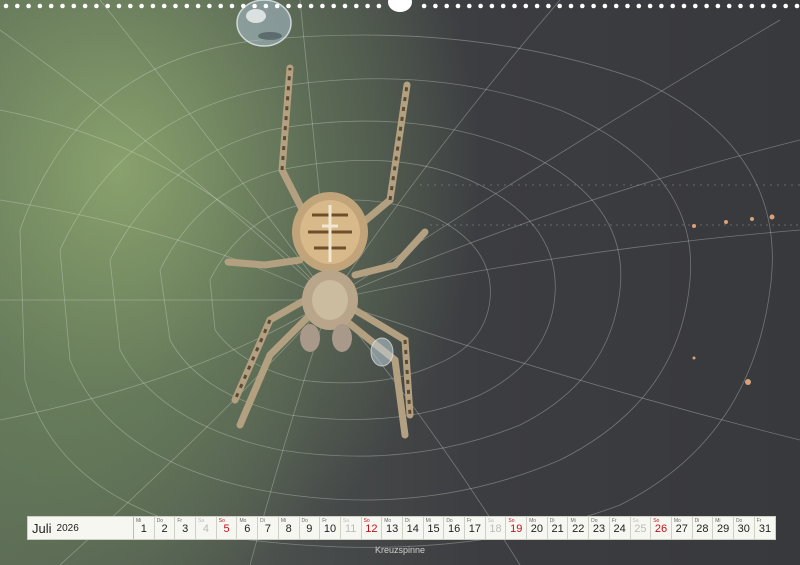 The image size is (800, 565). I want to click on day-cell: Do 9, so click(310, 528).